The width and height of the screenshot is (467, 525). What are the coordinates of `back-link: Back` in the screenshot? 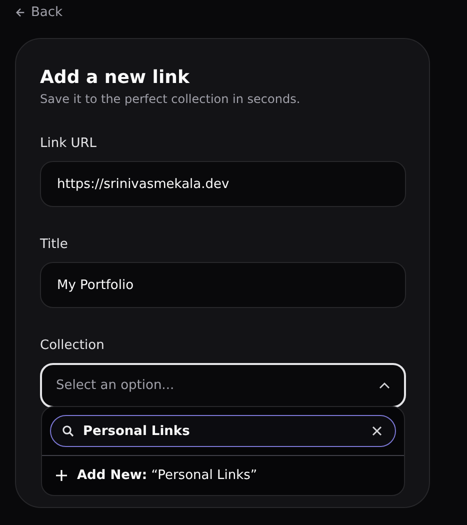 It's located at (39, 12).